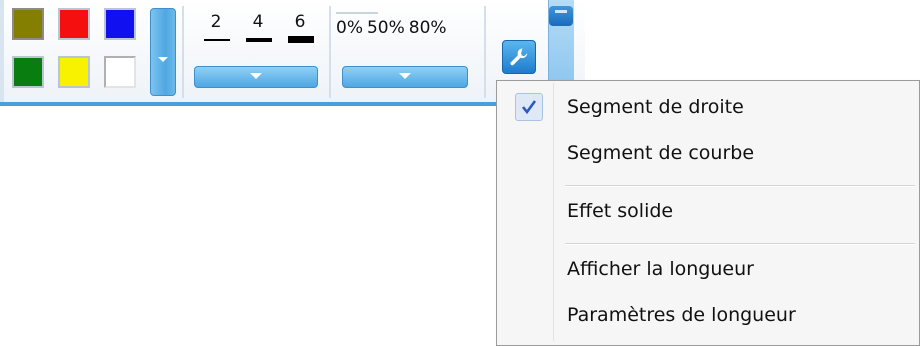  I want to click on menu-item-segment-courbe: Segment de courbe, so click(708, 155).